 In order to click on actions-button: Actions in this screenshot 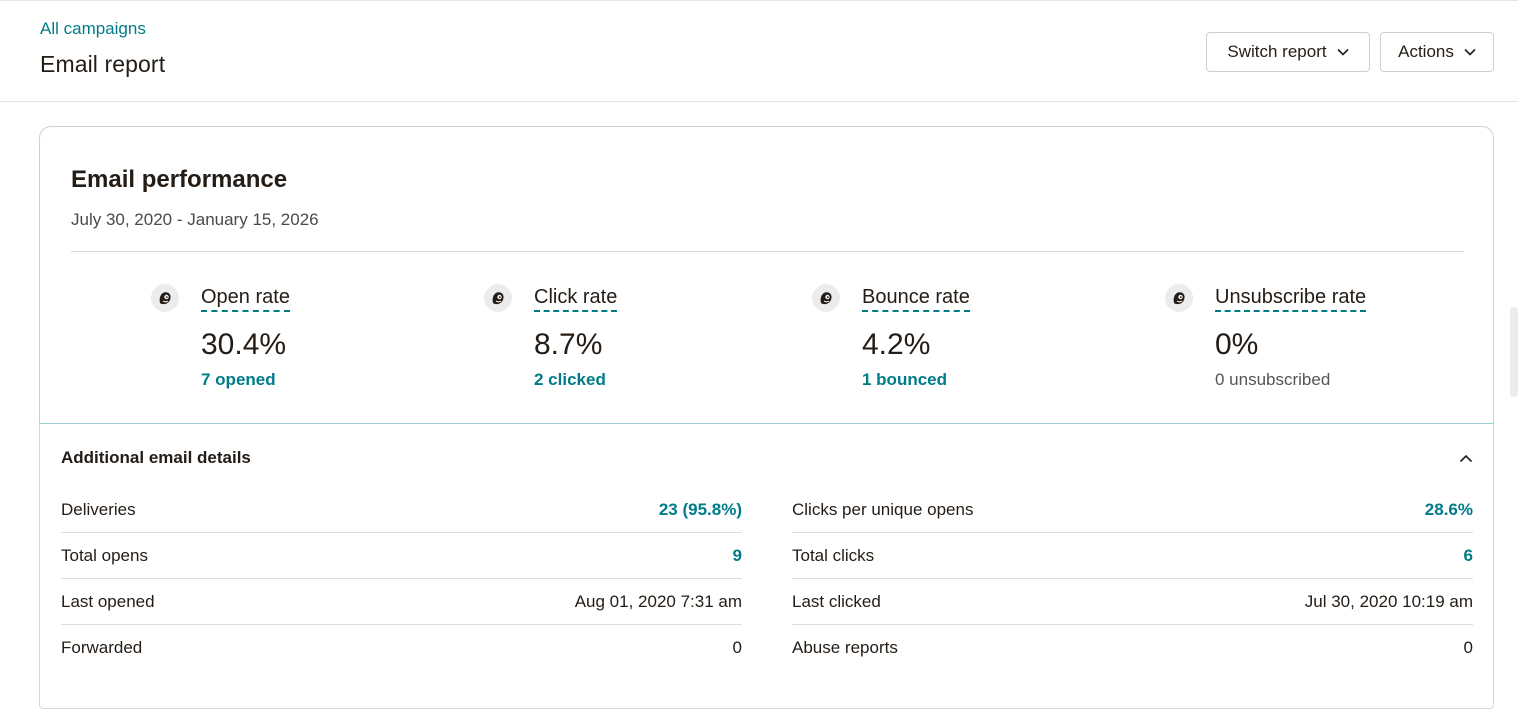, I will do `click(1437, 52)`.